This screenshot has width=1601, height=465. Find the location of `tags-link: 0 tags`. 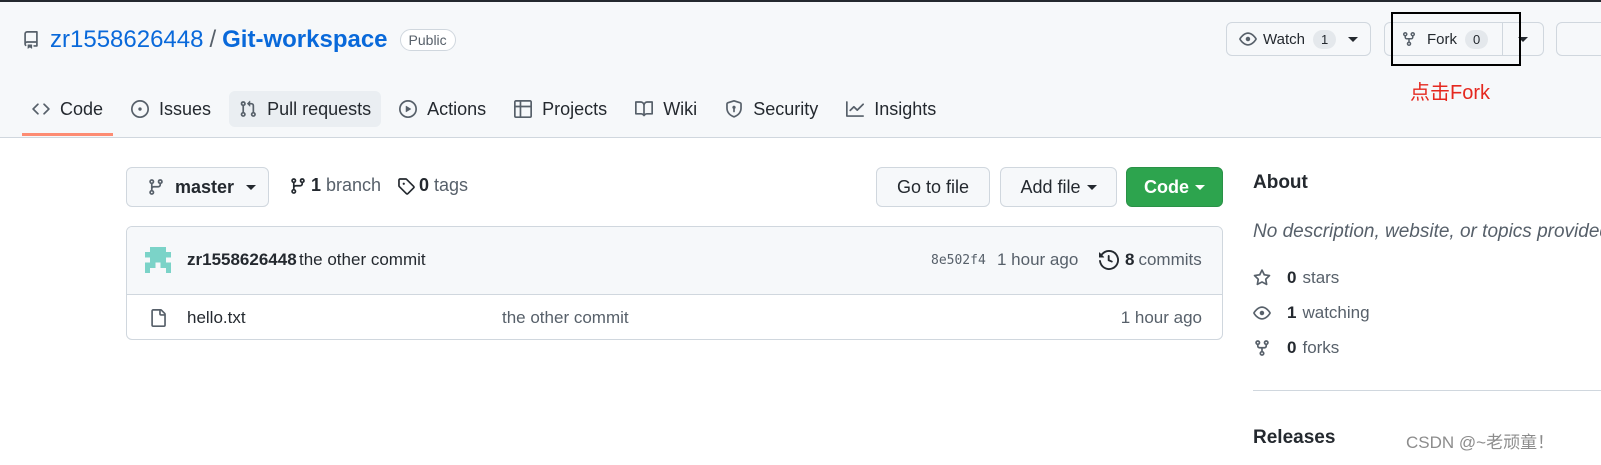

tags-link: 0 tags is located at coordinates (432, 185).